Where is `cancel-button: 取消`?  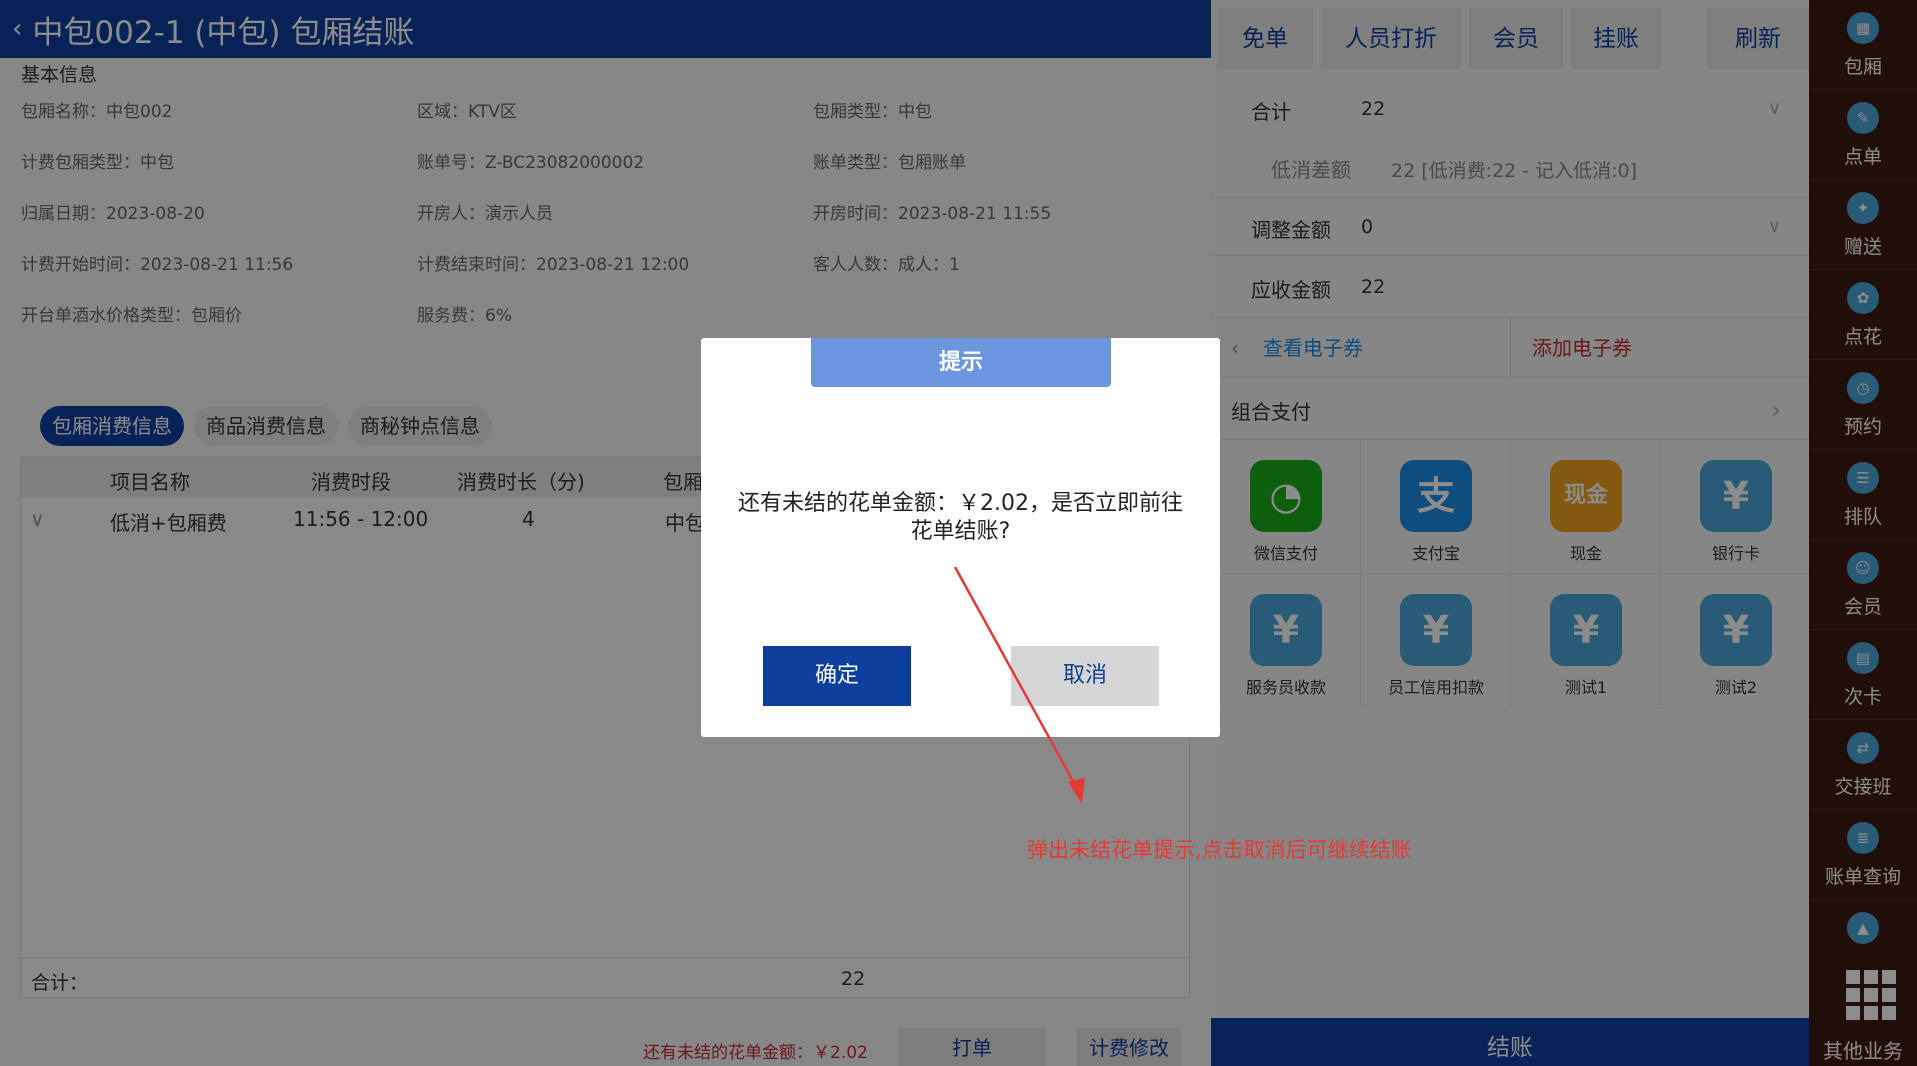
cancel-button: 取消 is located at coordinates (1085, 676).